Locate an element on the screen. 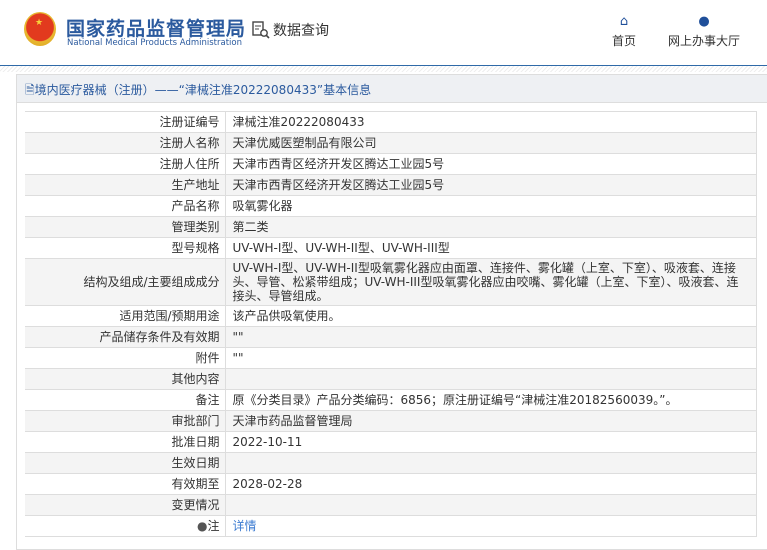 The image size is (767, 550). data-query-label: 数据查询 is located at coordinates (301, 31).